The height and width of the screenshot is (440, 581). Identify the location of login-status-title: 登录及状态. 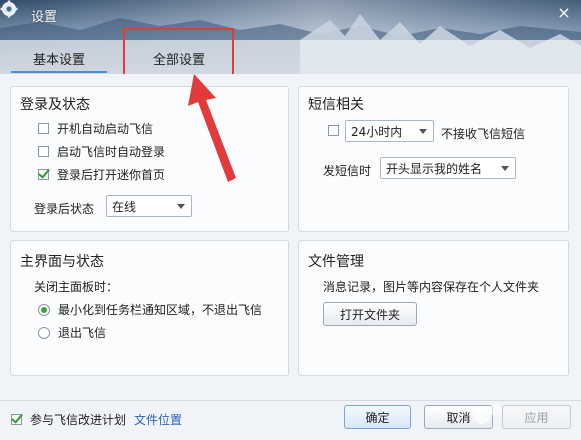
(55, 105).